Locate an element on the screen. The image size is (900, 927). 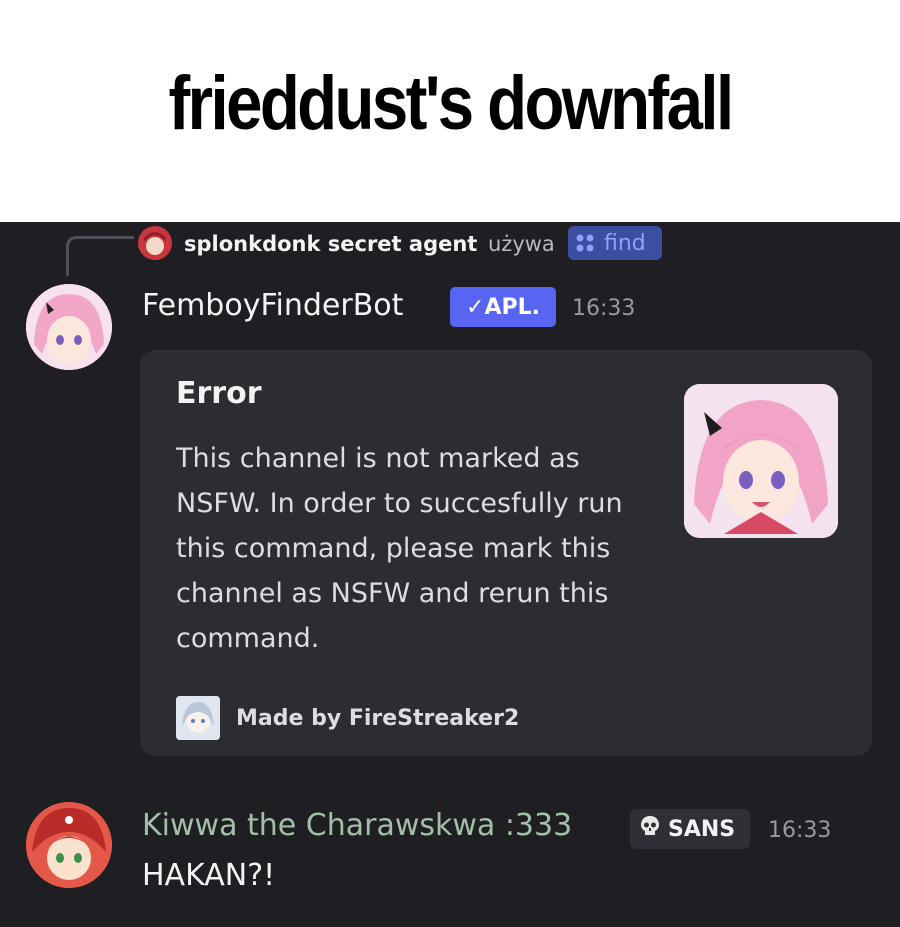
reply-author: splonkdonk secret agent is located at coordinates (330, 244).